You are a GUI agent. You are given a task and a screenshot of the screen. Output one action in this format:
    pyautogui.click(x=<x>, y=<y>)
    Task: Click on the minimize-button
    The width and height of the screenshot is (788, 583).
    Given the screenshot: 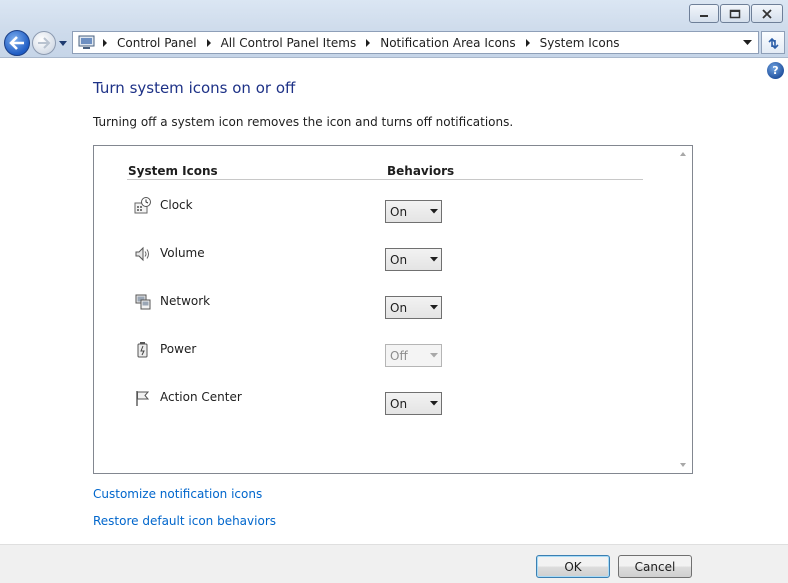 What is the action you would take?
    pyautogui.click(x=704, y=13)
    